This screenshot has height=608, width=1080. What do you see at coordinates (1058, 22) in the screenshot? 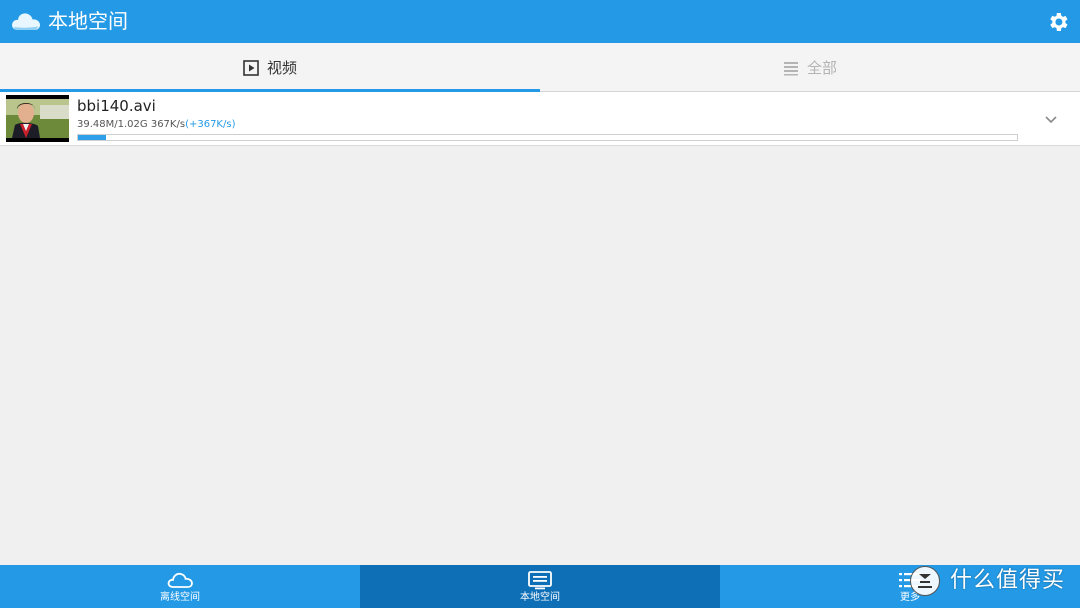
I see `gear-icon` at bounding box center [1058, 22].